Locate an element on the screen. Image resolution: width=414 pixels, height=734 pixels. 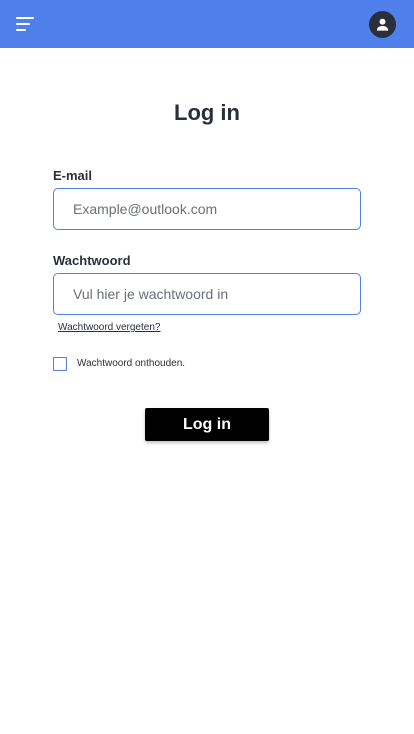
page-title: Log in is located at coordinates (207, 112).